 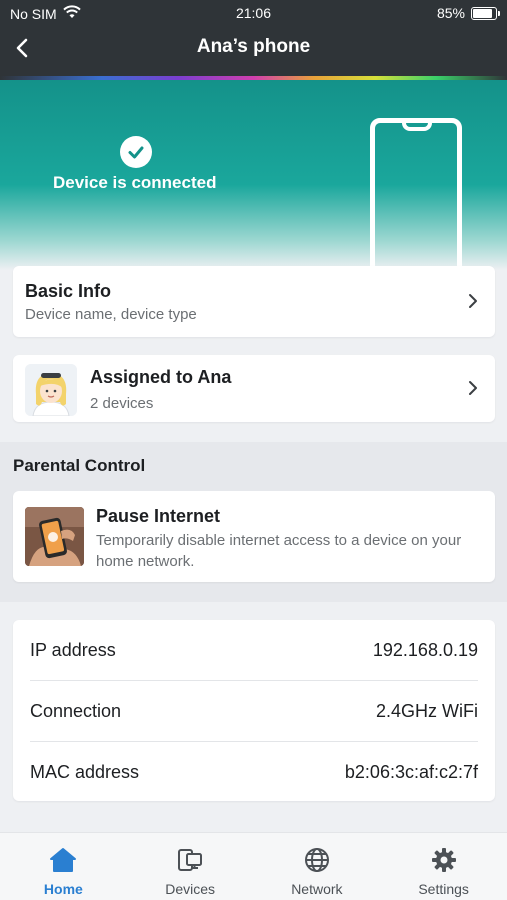 I want to click on phone-illustration, so click(x=416, y=194).